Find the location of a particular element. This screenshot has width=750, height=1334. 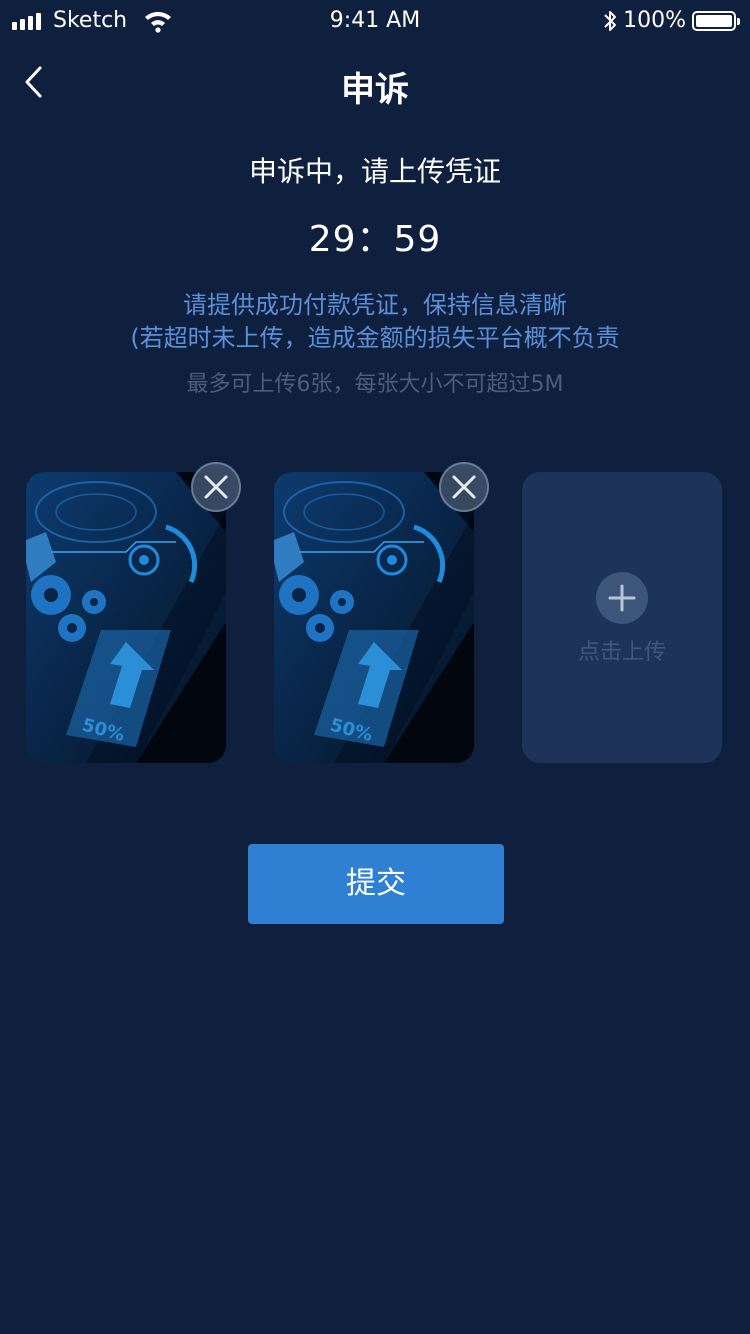

uploaded-image-1: 50% is located at coordinates (126, 617).